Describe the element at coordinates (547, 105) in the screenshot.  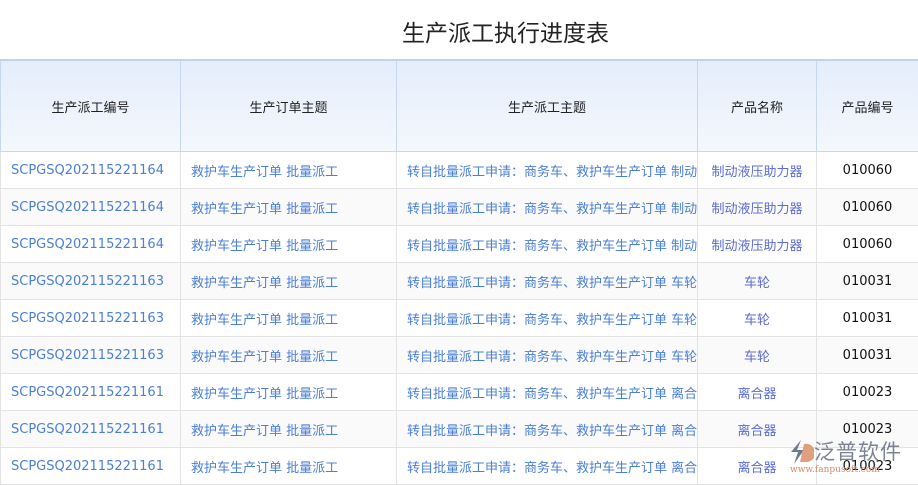
I see `column-header: 生产派工主题` at that location.